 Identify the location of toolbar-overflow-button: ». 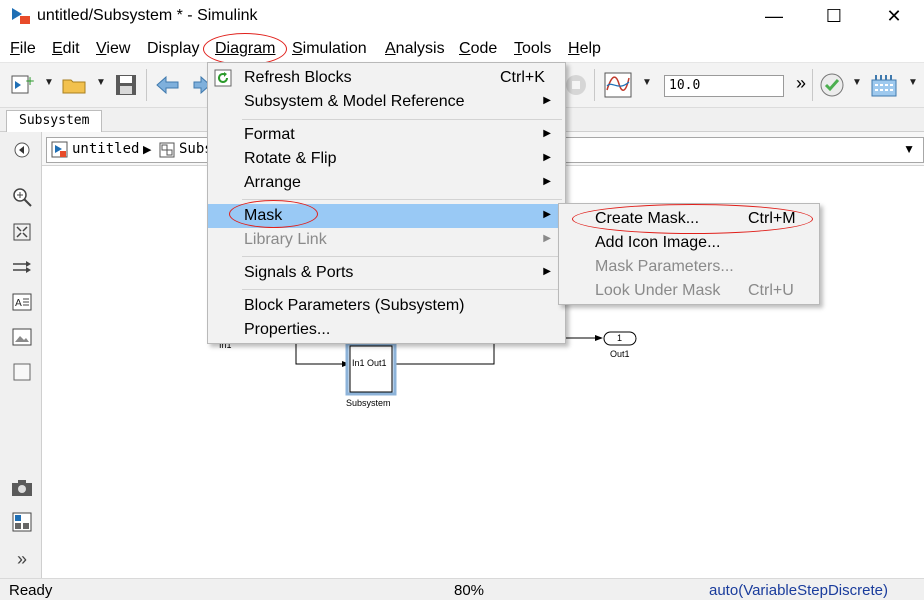
(801, 83).